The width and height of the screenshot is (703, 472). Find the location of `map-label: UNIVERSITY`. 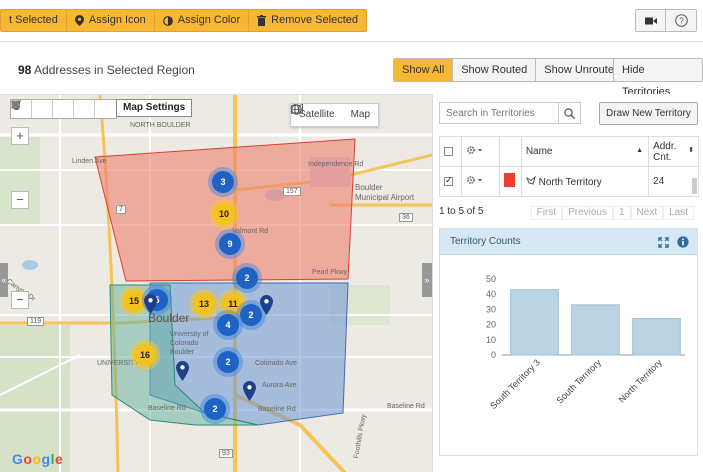

map-label: UNIVERSITY is located at coordinates (118, 363).